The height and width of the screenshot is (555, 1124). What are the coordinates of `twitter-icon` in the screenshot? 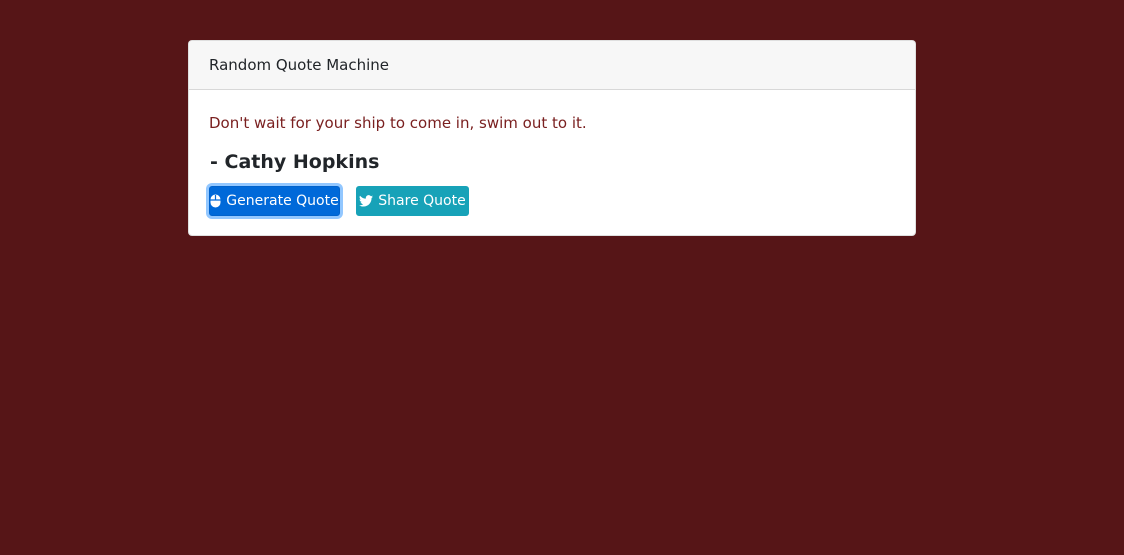 It's located at (366, 201).